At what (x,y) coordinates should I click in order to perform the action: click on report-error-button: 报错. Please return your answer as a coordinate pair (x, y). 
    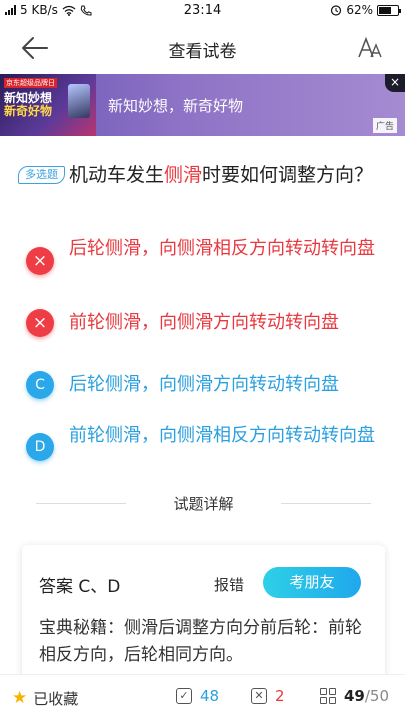
    Looking at the image, I should click on (229, 584).